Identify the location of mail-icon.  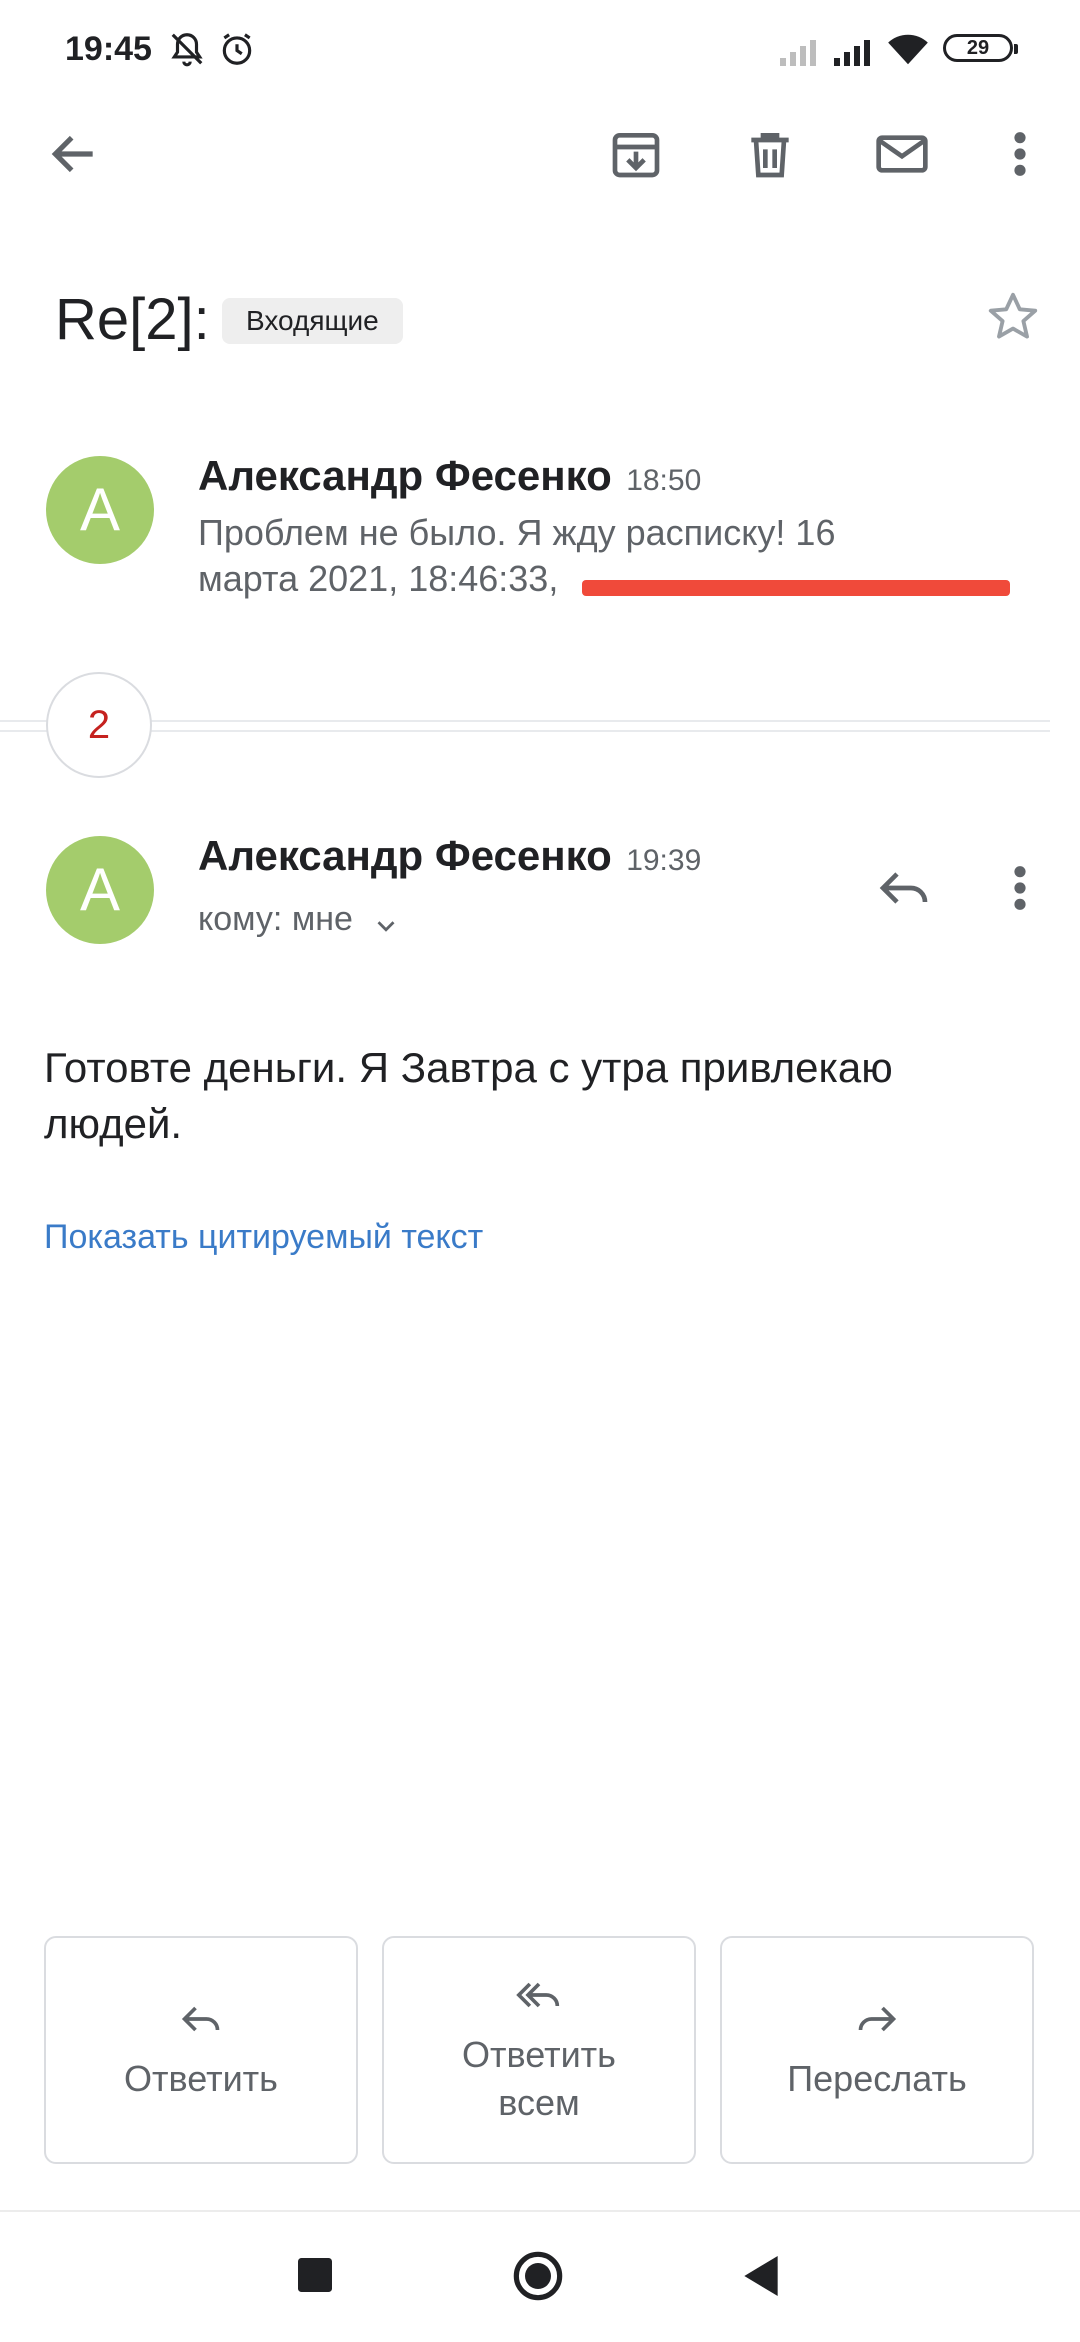
(902, 154).